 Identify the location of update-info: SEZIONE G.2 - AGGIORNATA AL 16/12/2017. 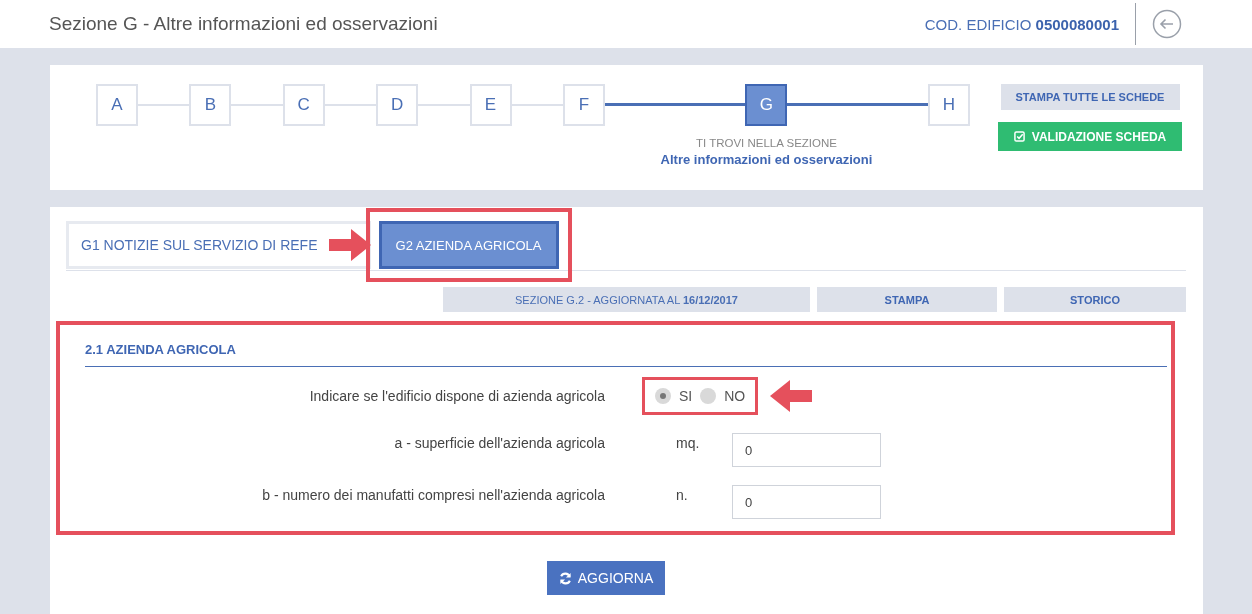
(626, 299).